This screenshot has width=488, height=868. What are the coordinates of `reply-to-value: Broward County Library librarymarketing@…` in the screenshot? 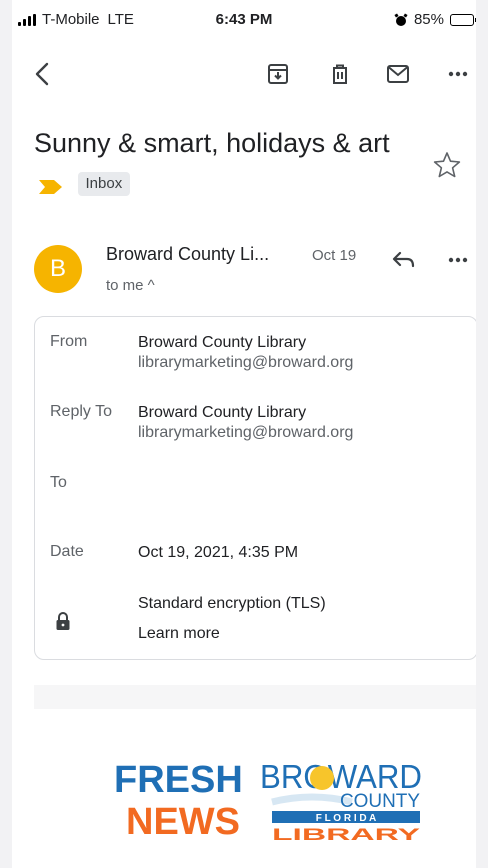 It's located at (245, 423).